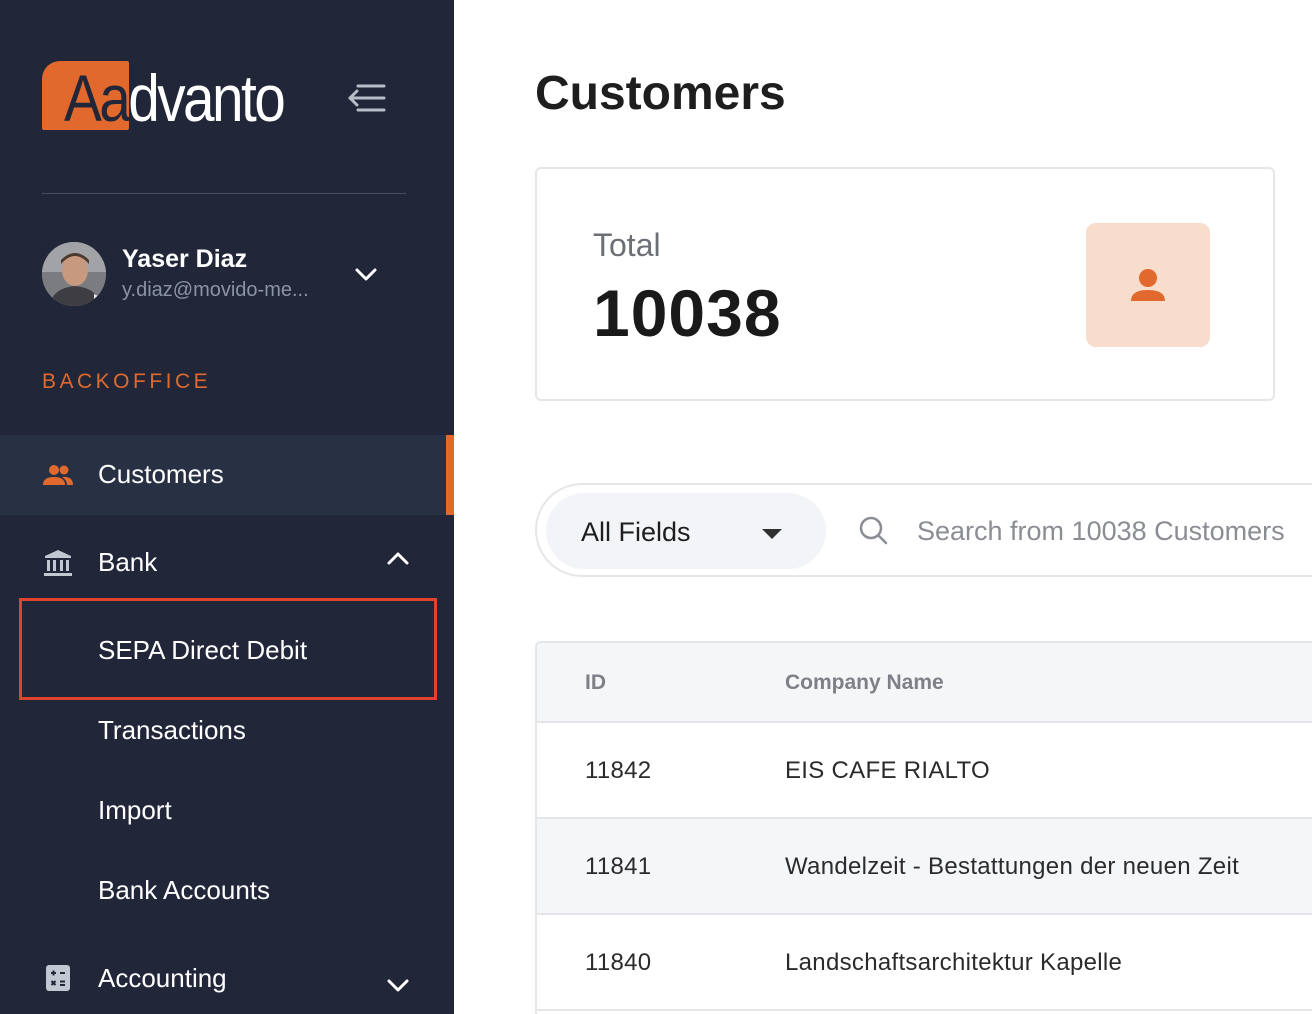  Describe the element at coordinates (398, 558) in the screenshot. I see `chevron-up-icon` at that location.